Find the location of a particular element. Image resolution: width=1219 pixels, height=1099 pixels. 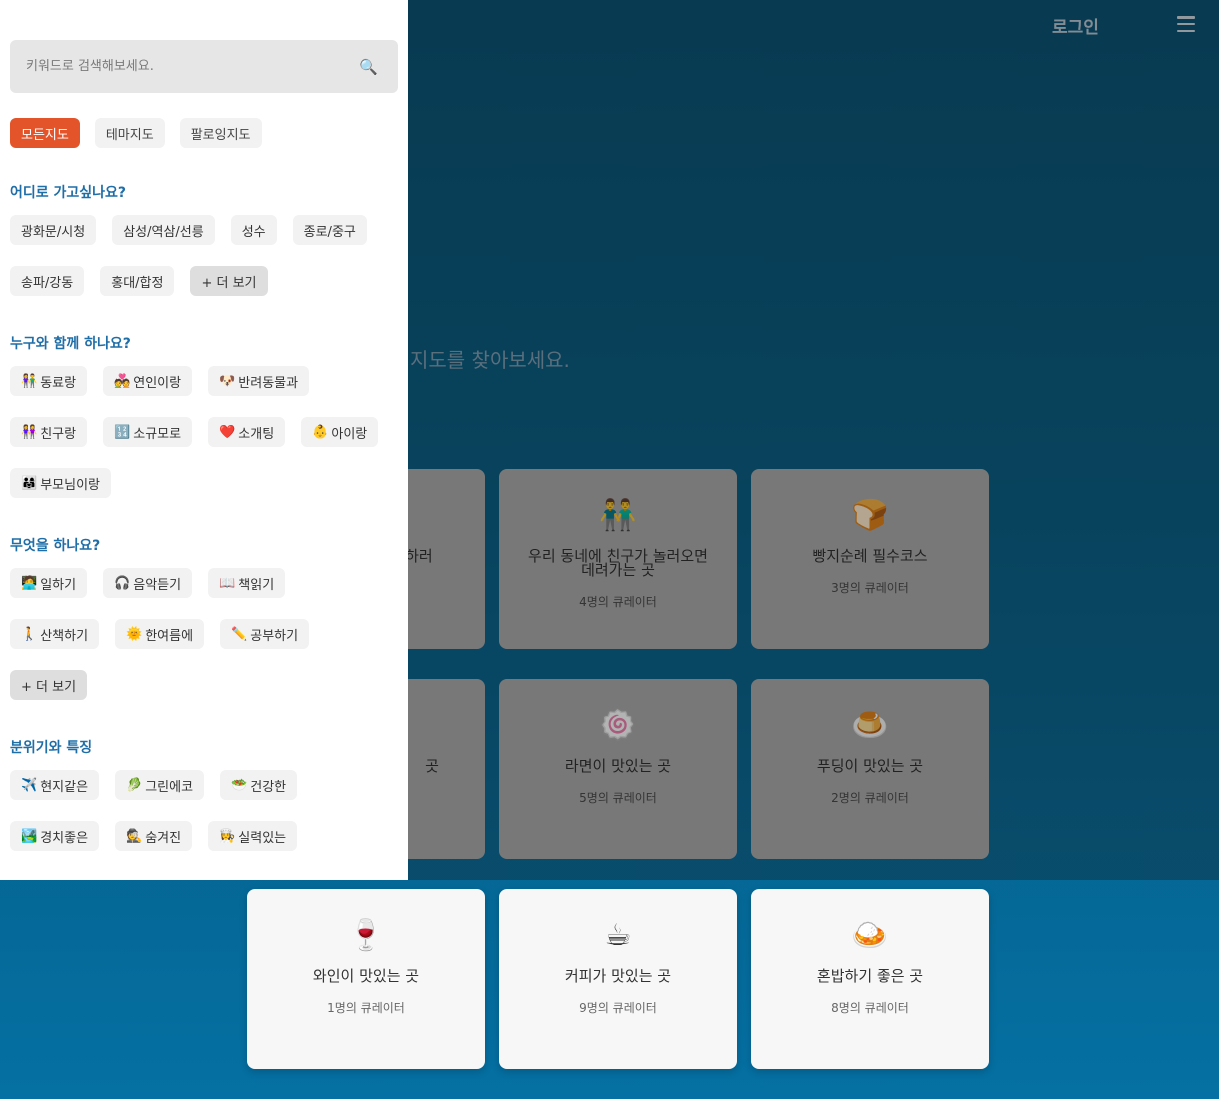

couple-icon: 💑 is located at coordinates (122, 381).